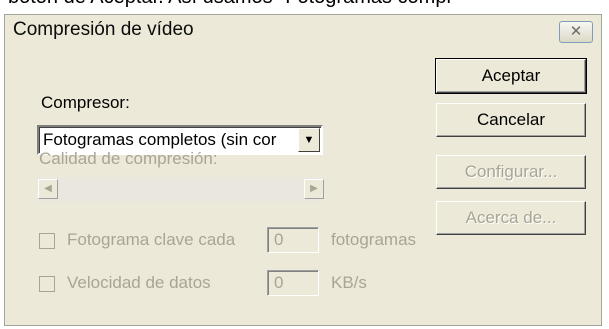 The width and height of the screenshot is (609, 329). Describe the element at coordinates (128, 158) in the screenshot. I see `quality-label: Calidad de compresión:` at that location.